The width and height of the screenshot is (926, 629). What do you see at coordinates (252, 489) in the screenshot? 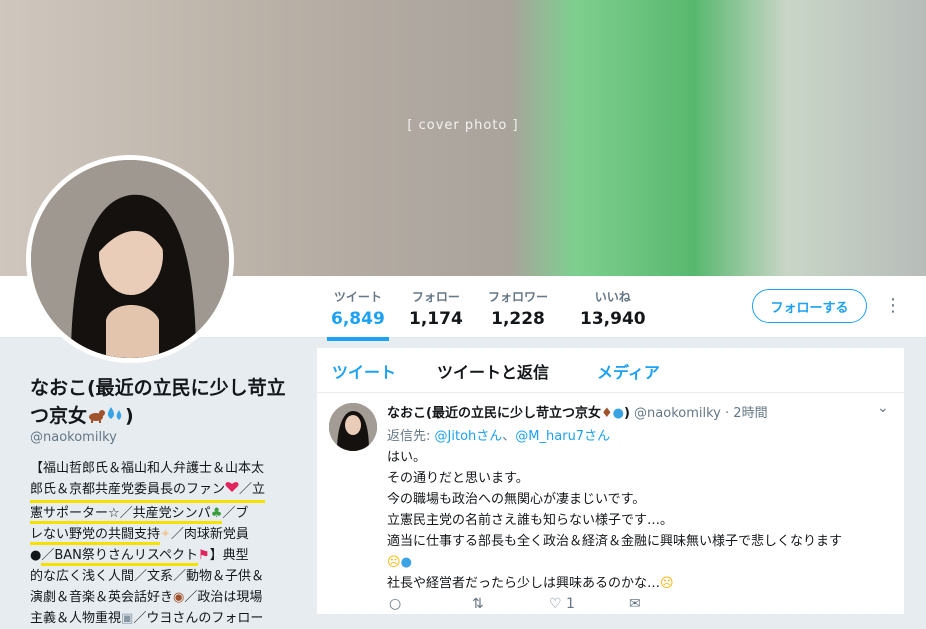
I see `bio-sep-1: ／立` at bounding box center [252, 489].